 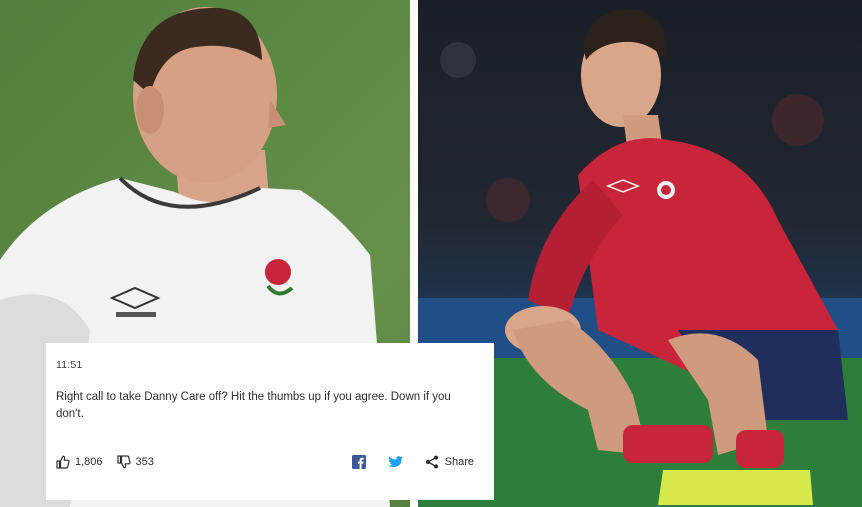 What do you see at coordinates (265, 462) in the screenshot?
I see `post-actions-bar: 1,806 353 Share` at bounding box center [265, 462].